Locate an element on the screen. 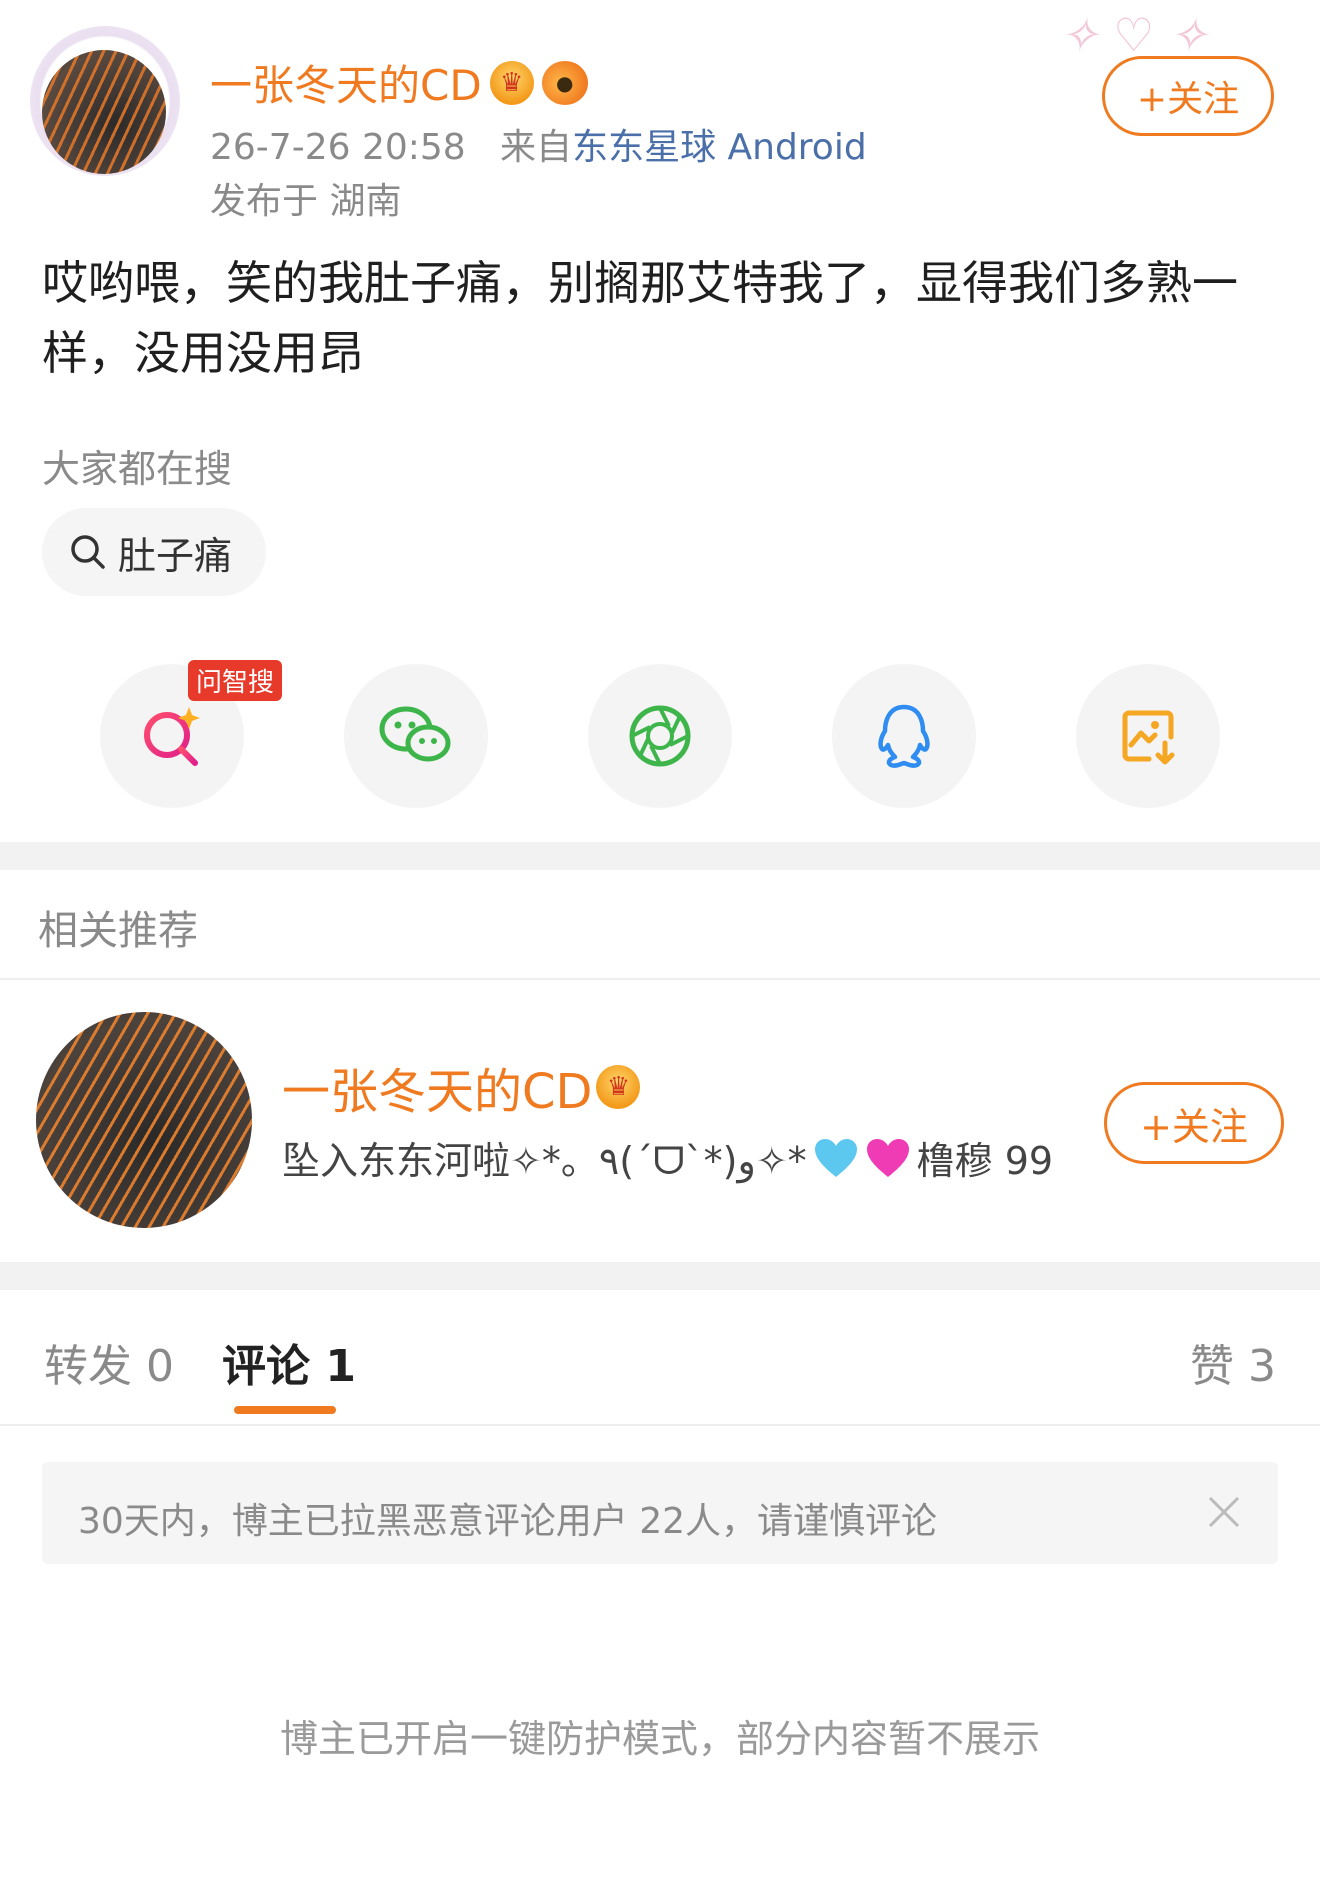 This screenshot has height=1888, width=1320. moments-icon is located at coordinates (660, 736).